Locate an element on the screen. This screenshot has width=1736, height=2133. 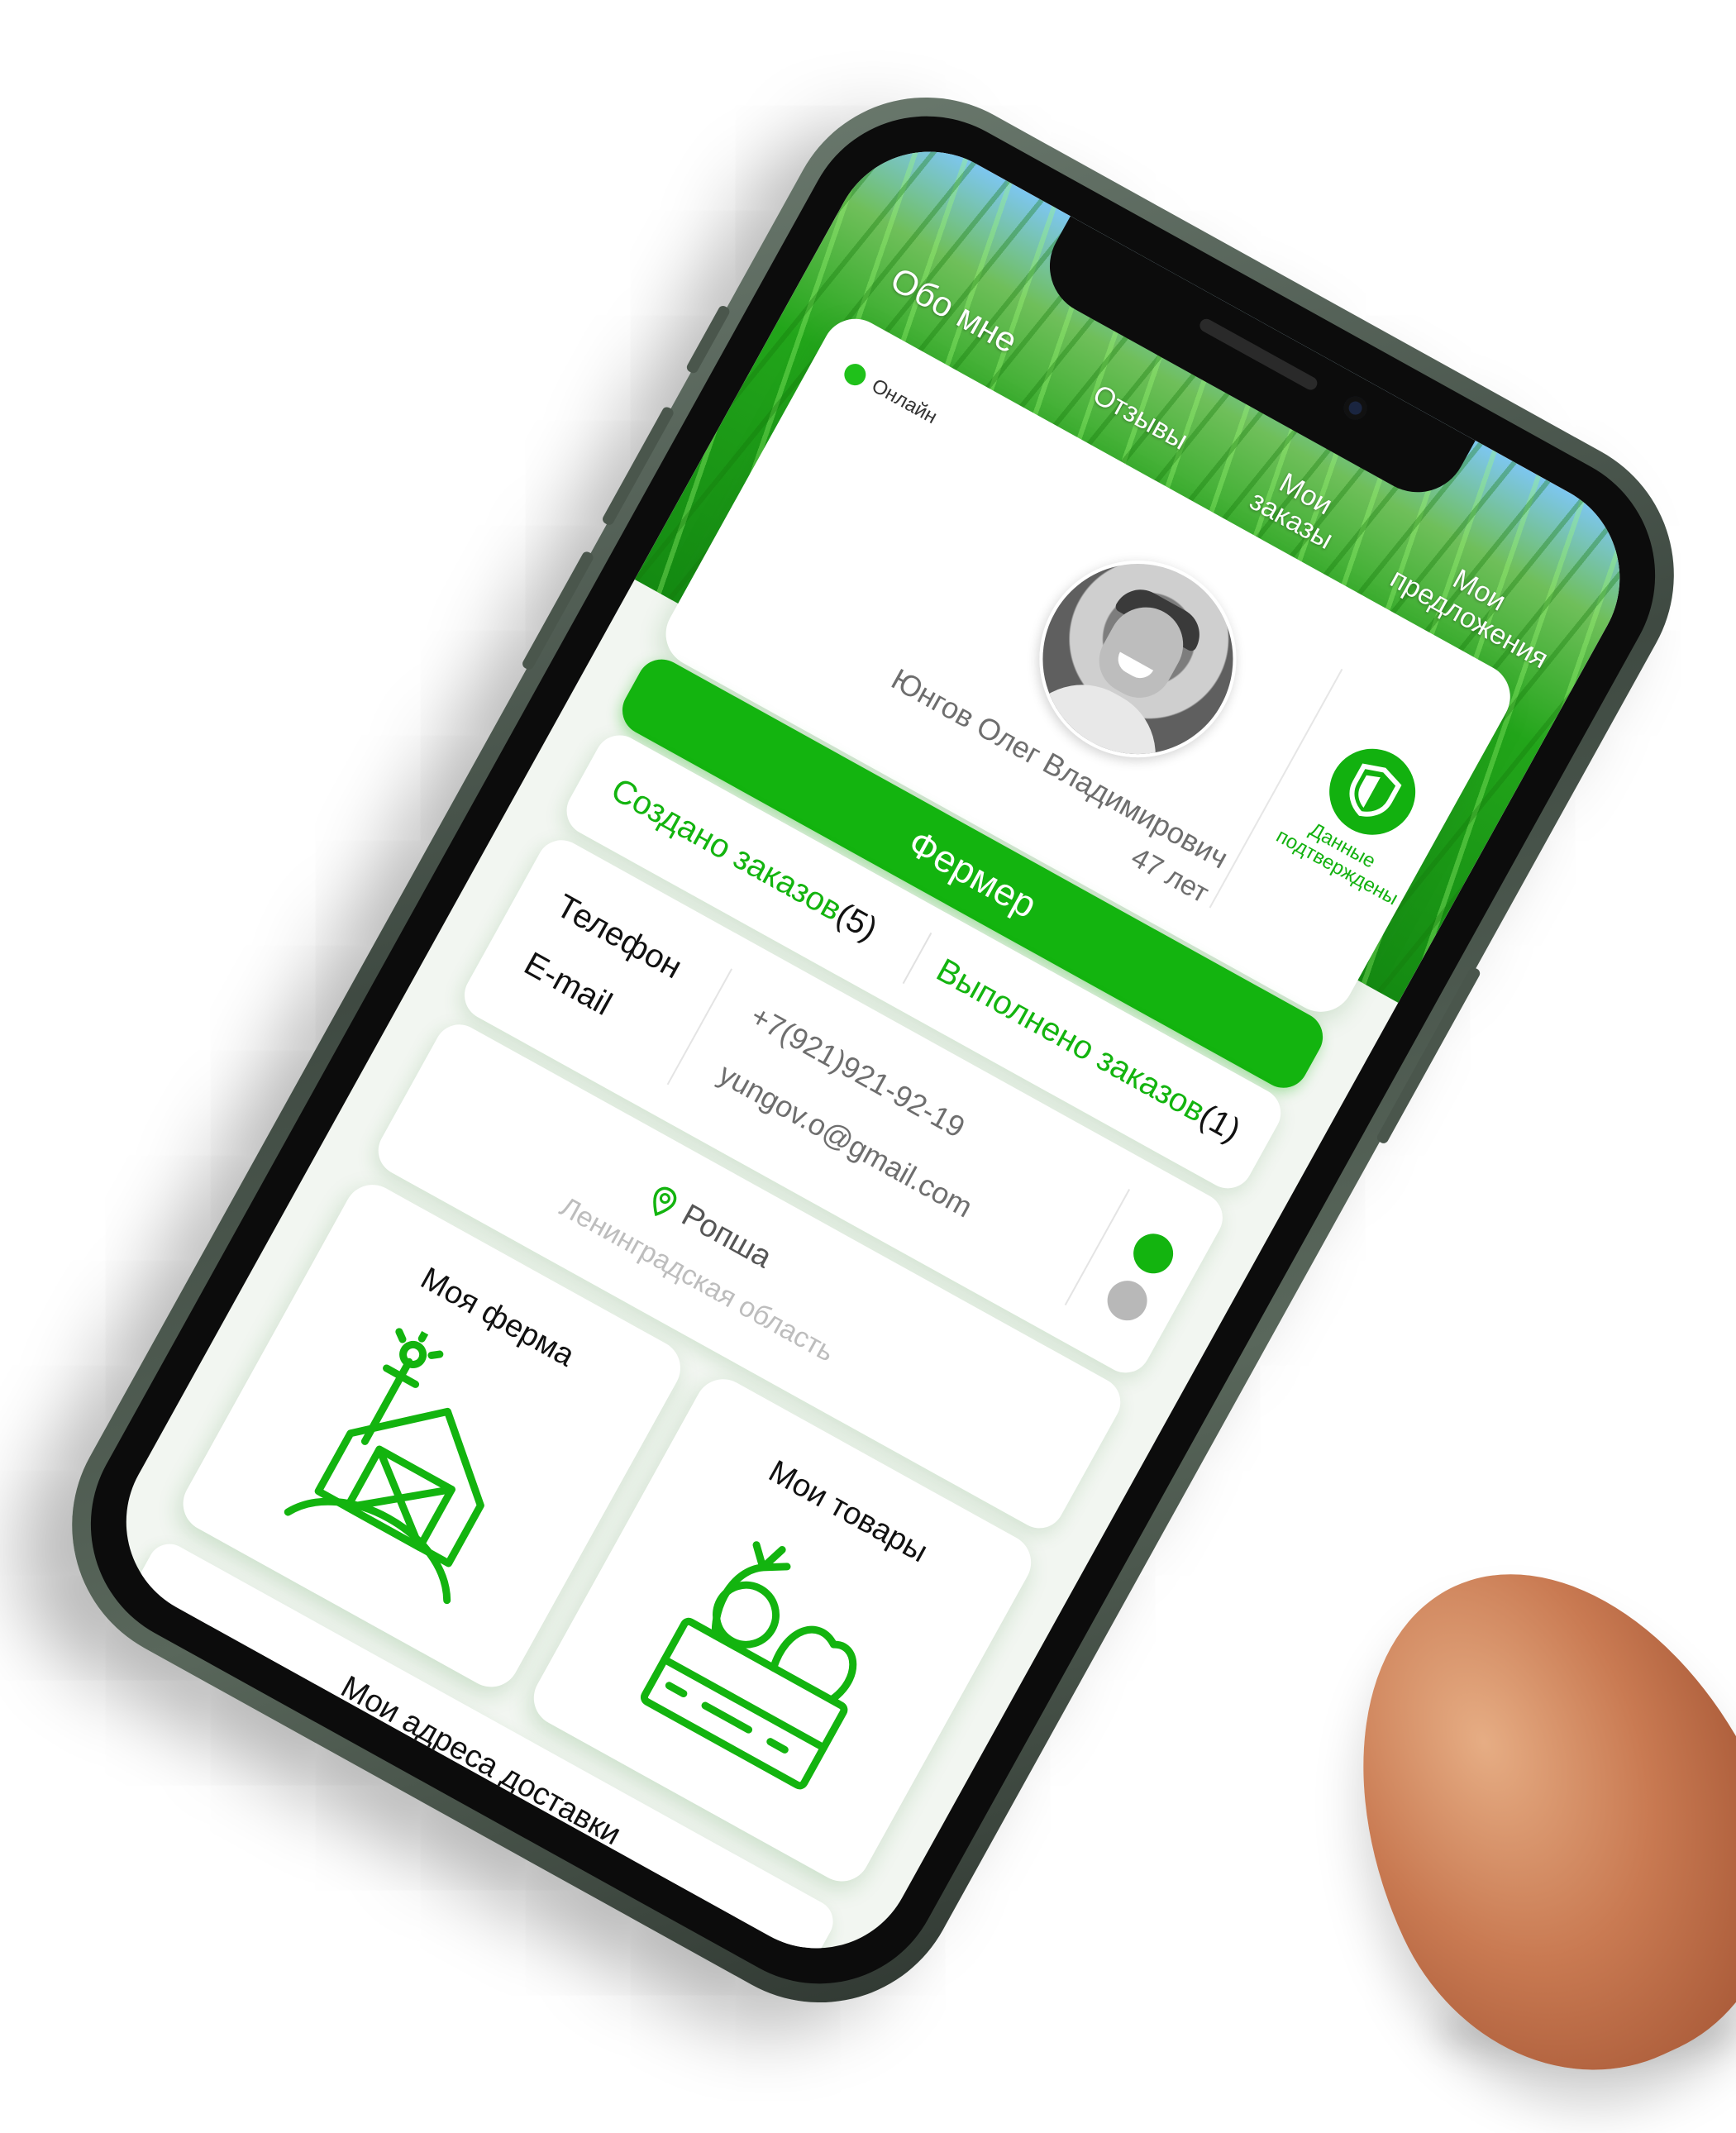
phone-verified-icon is located at coordinates (1153, 1254).